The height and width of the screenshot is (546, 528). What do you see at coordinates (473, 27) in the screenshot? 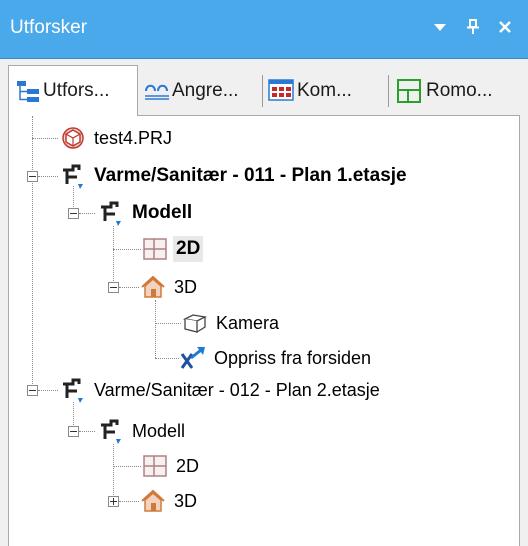
I see `pin-icon` at bounding box center [473, 27].